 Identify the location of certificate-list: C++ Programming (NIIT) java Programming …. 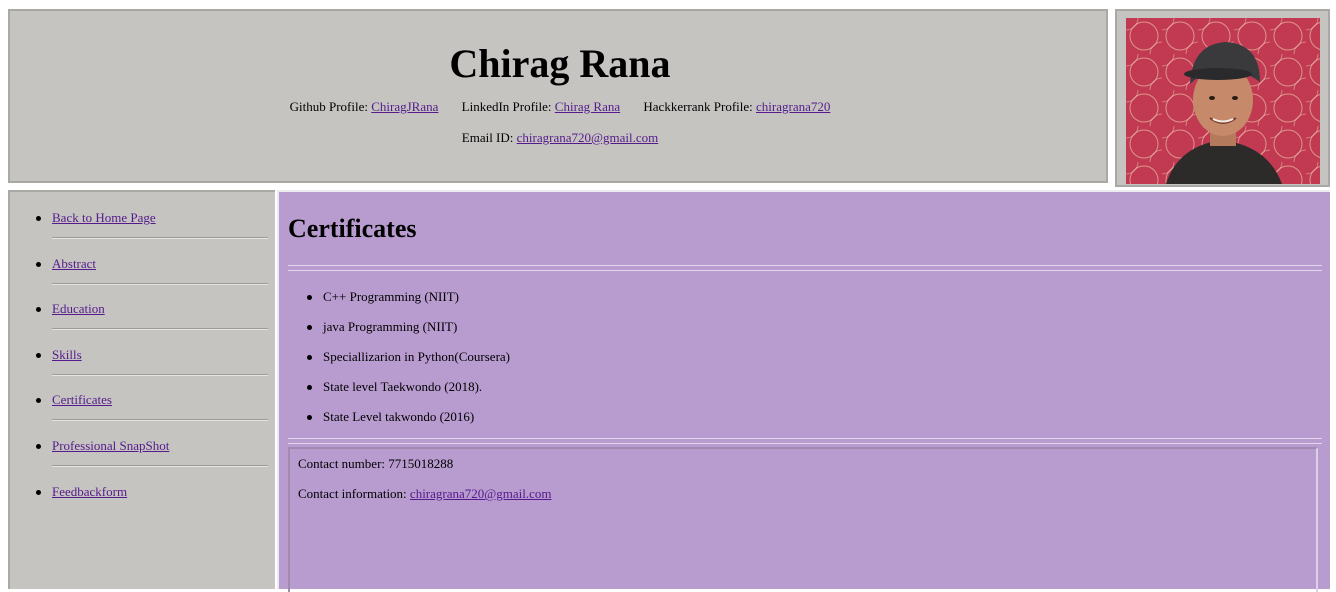
(408, 363).